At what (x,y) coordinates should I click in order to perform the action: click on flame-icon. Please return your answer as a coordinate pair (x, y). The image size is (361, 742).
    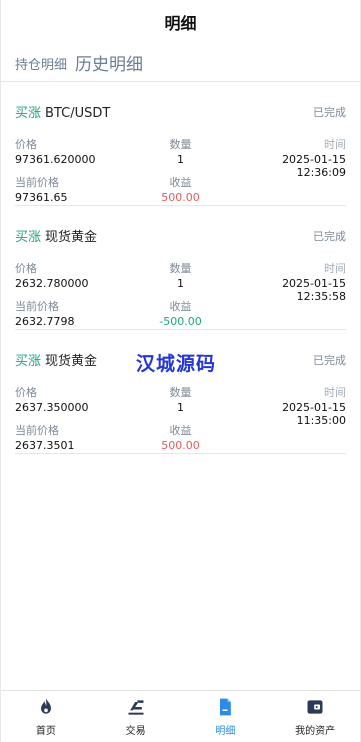
    Looking at the image, I should click on (45, 706).